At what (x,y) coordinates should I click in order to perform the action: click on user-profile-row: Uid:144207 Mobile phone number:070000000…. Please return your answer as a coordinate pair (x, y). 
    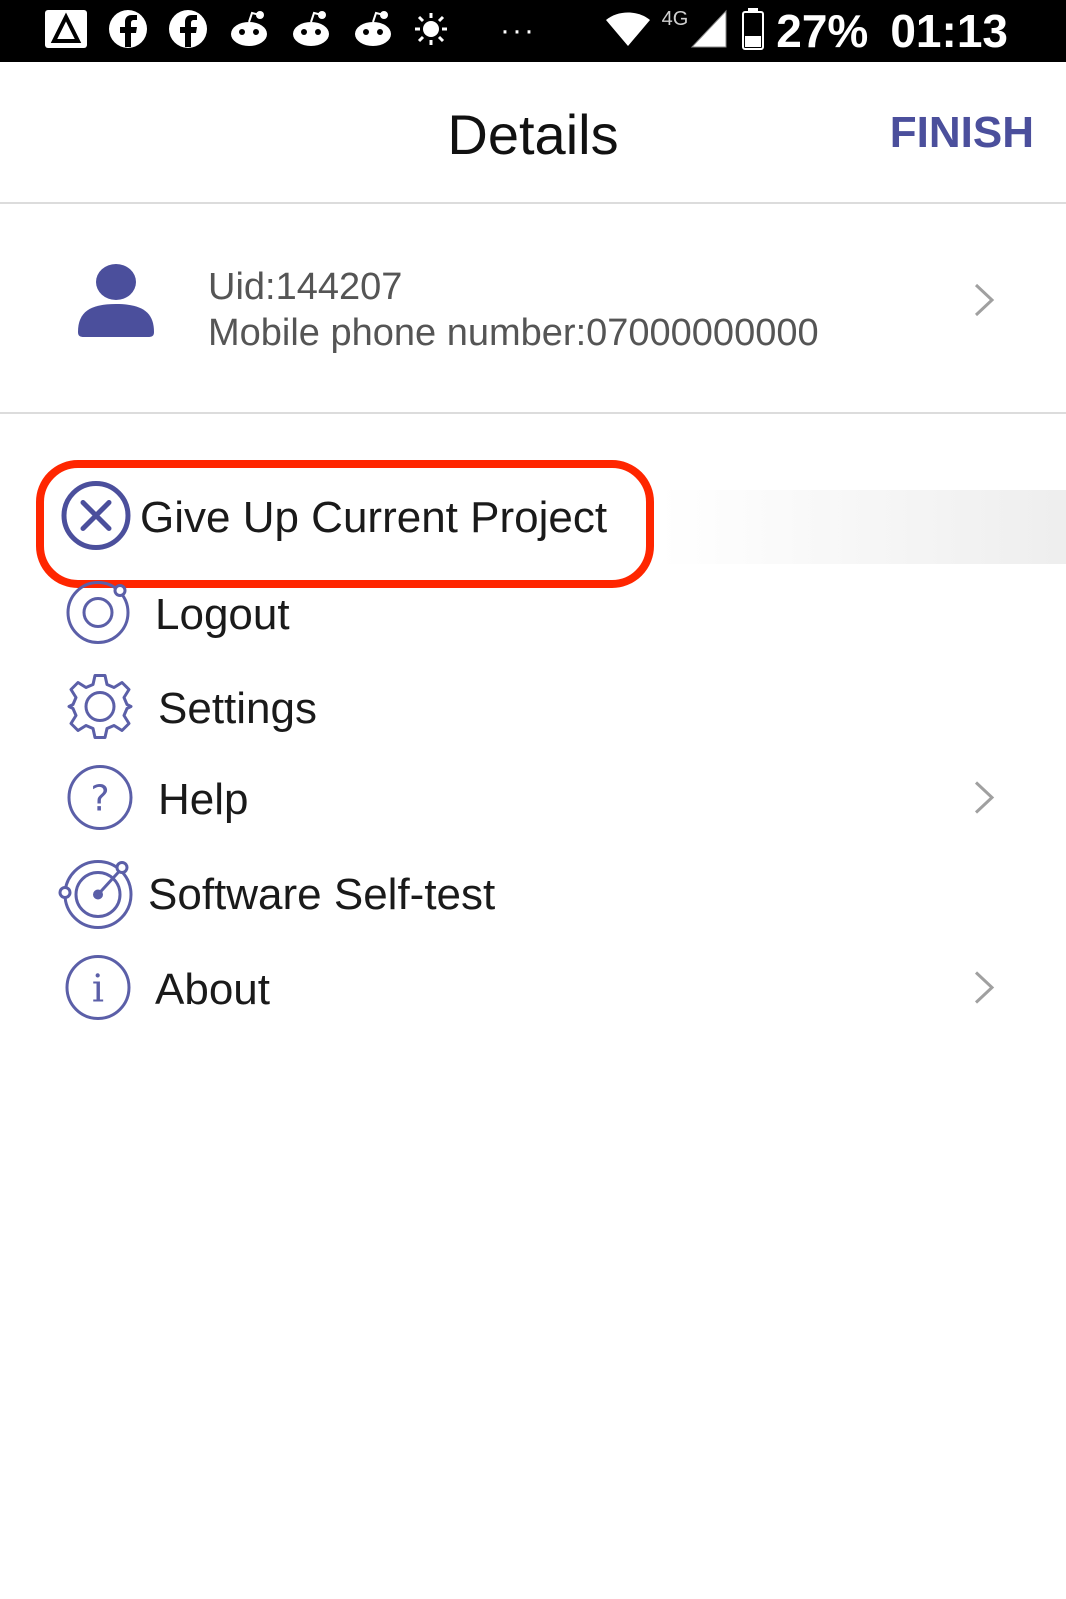
    Looking at the image, I should click on (533, 309).